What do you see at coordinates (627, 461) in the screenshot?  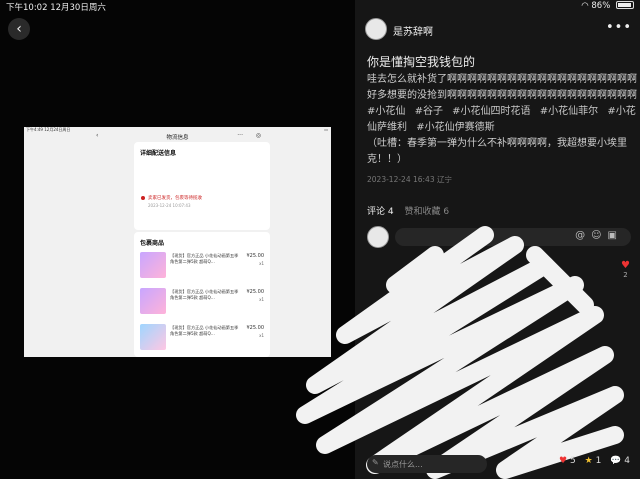 I see `comment-count: 4` at bounding box center [627, 461].